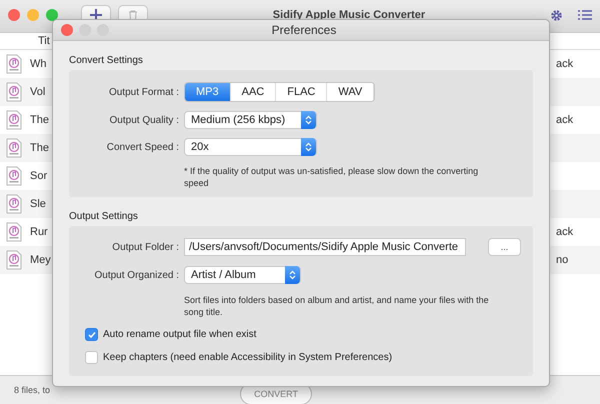 Image resolution: width=600 pixels, height=404 pixels. Describe the element at coordinates (96, 15) in the screenshot. I see `plus-icon` at that location.